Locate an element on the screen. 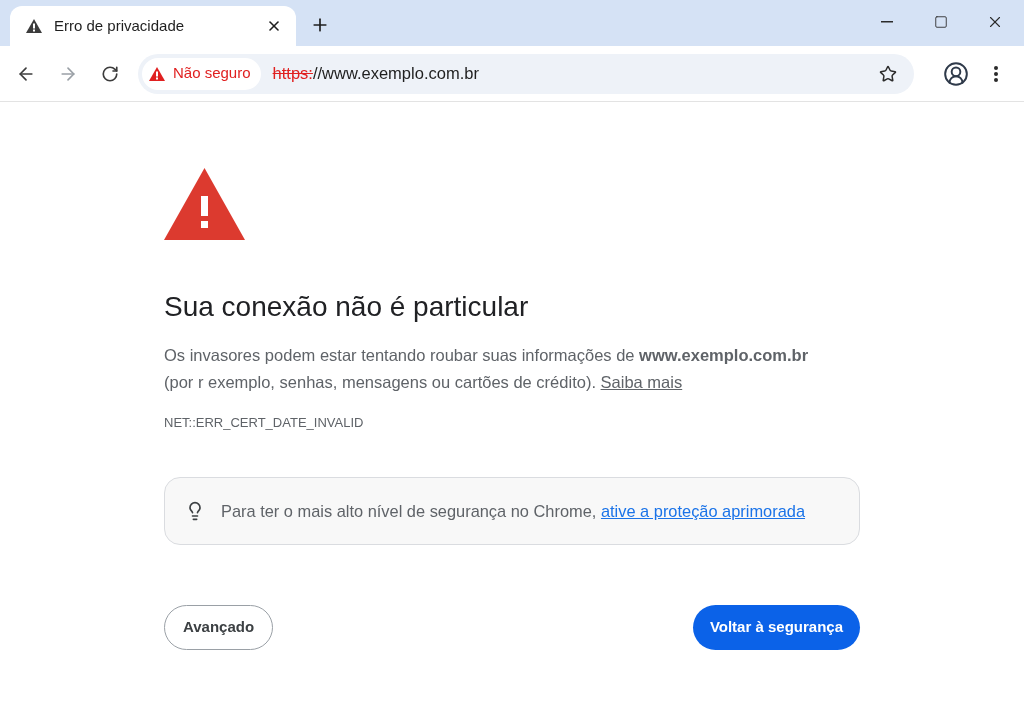 The width and height of the screenshot is (1024, 721). star-icon is located at coordinates (888, 73).